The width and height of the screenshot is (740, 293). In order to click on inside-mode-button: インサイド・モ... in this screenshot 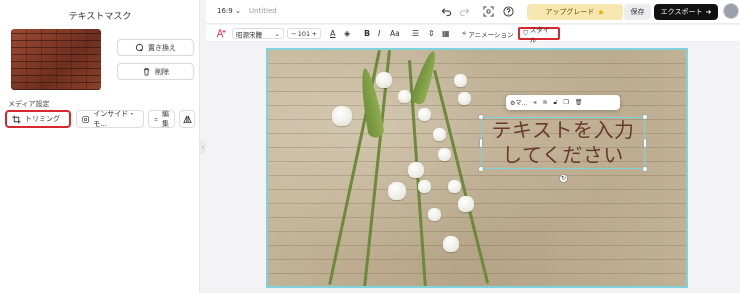, I will do `click(110, 119)`.